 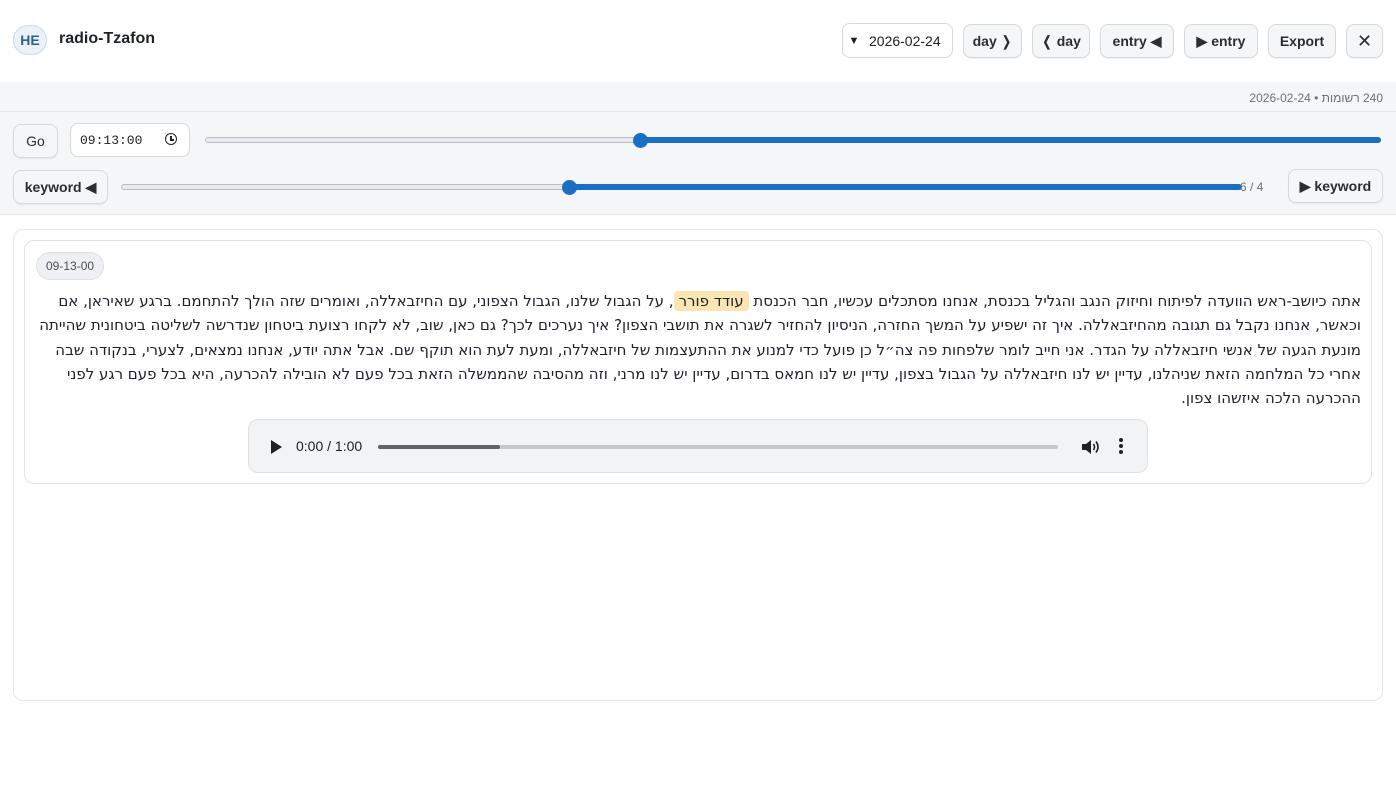 What do you see at coordinates (1302, 41) in the screenshot?
I see `export-button: Export` at bounding box center [1302, 41].